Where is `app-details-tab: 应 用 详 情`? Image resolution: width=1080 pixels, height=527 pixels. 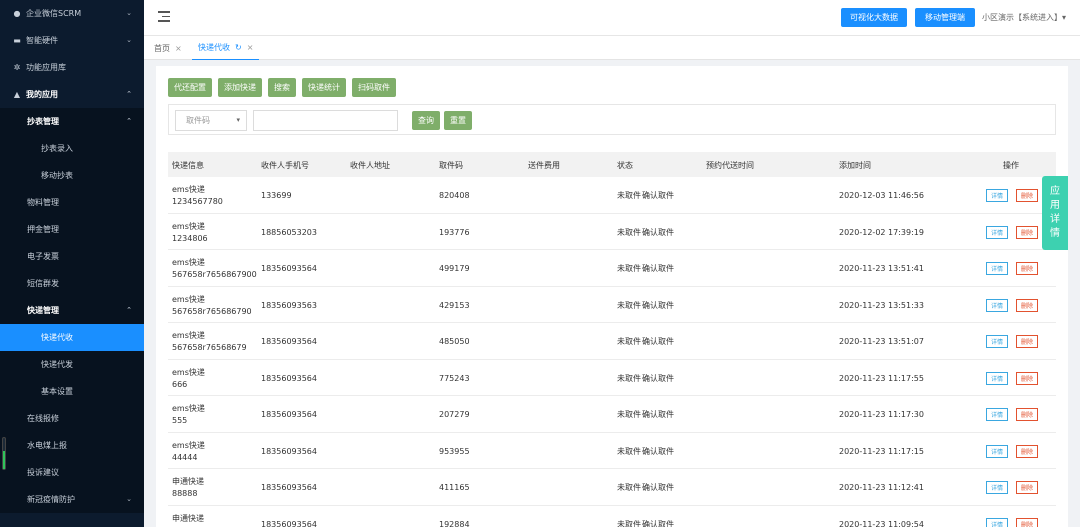
app-details-tab: 应 用 详 情 is located at coordinates (1055, 213).